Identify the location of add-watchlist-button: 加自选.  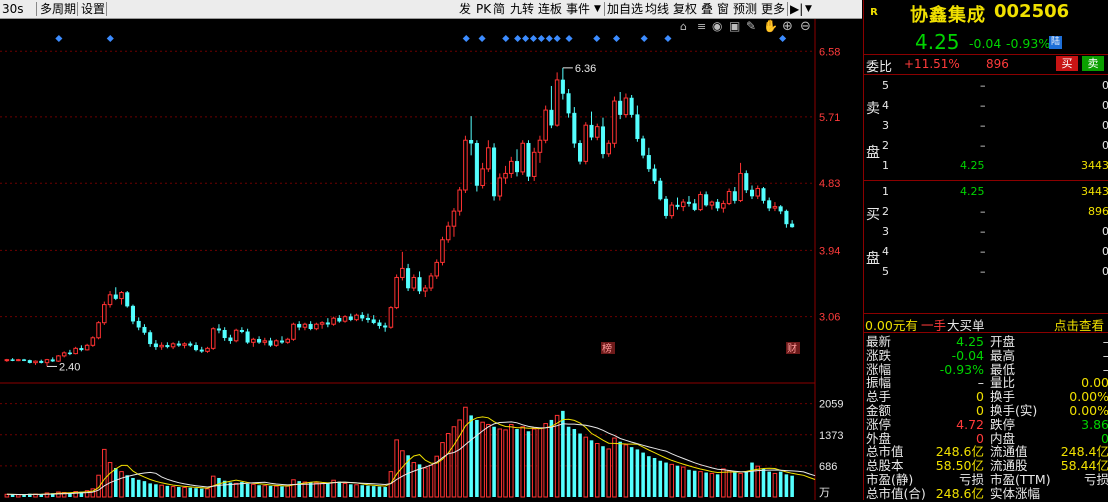
(625, 9).